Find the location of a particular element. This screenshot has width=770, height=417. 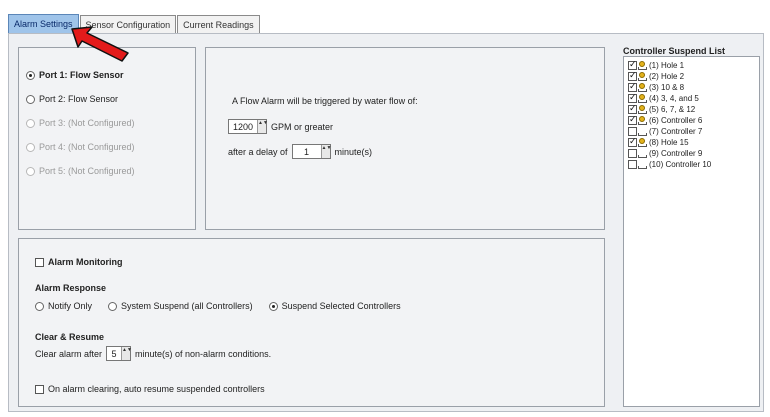

delay-stepper: 1 ▲▼ is located at coordinates (311, 151).